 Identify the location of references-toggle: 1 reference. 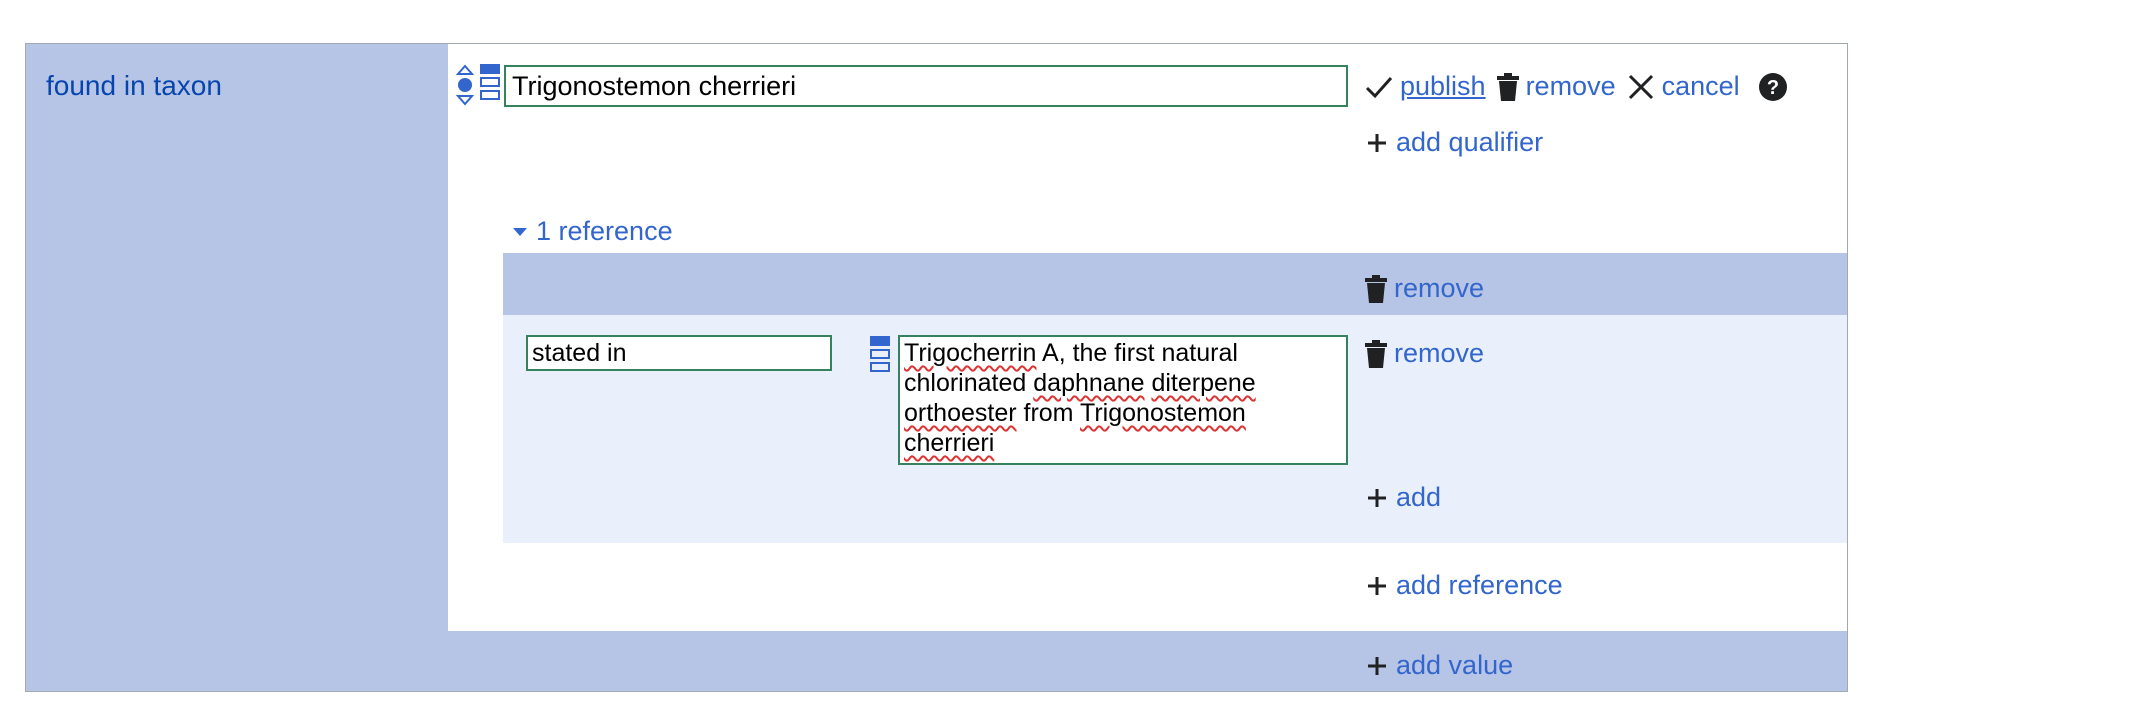
(592, 231).